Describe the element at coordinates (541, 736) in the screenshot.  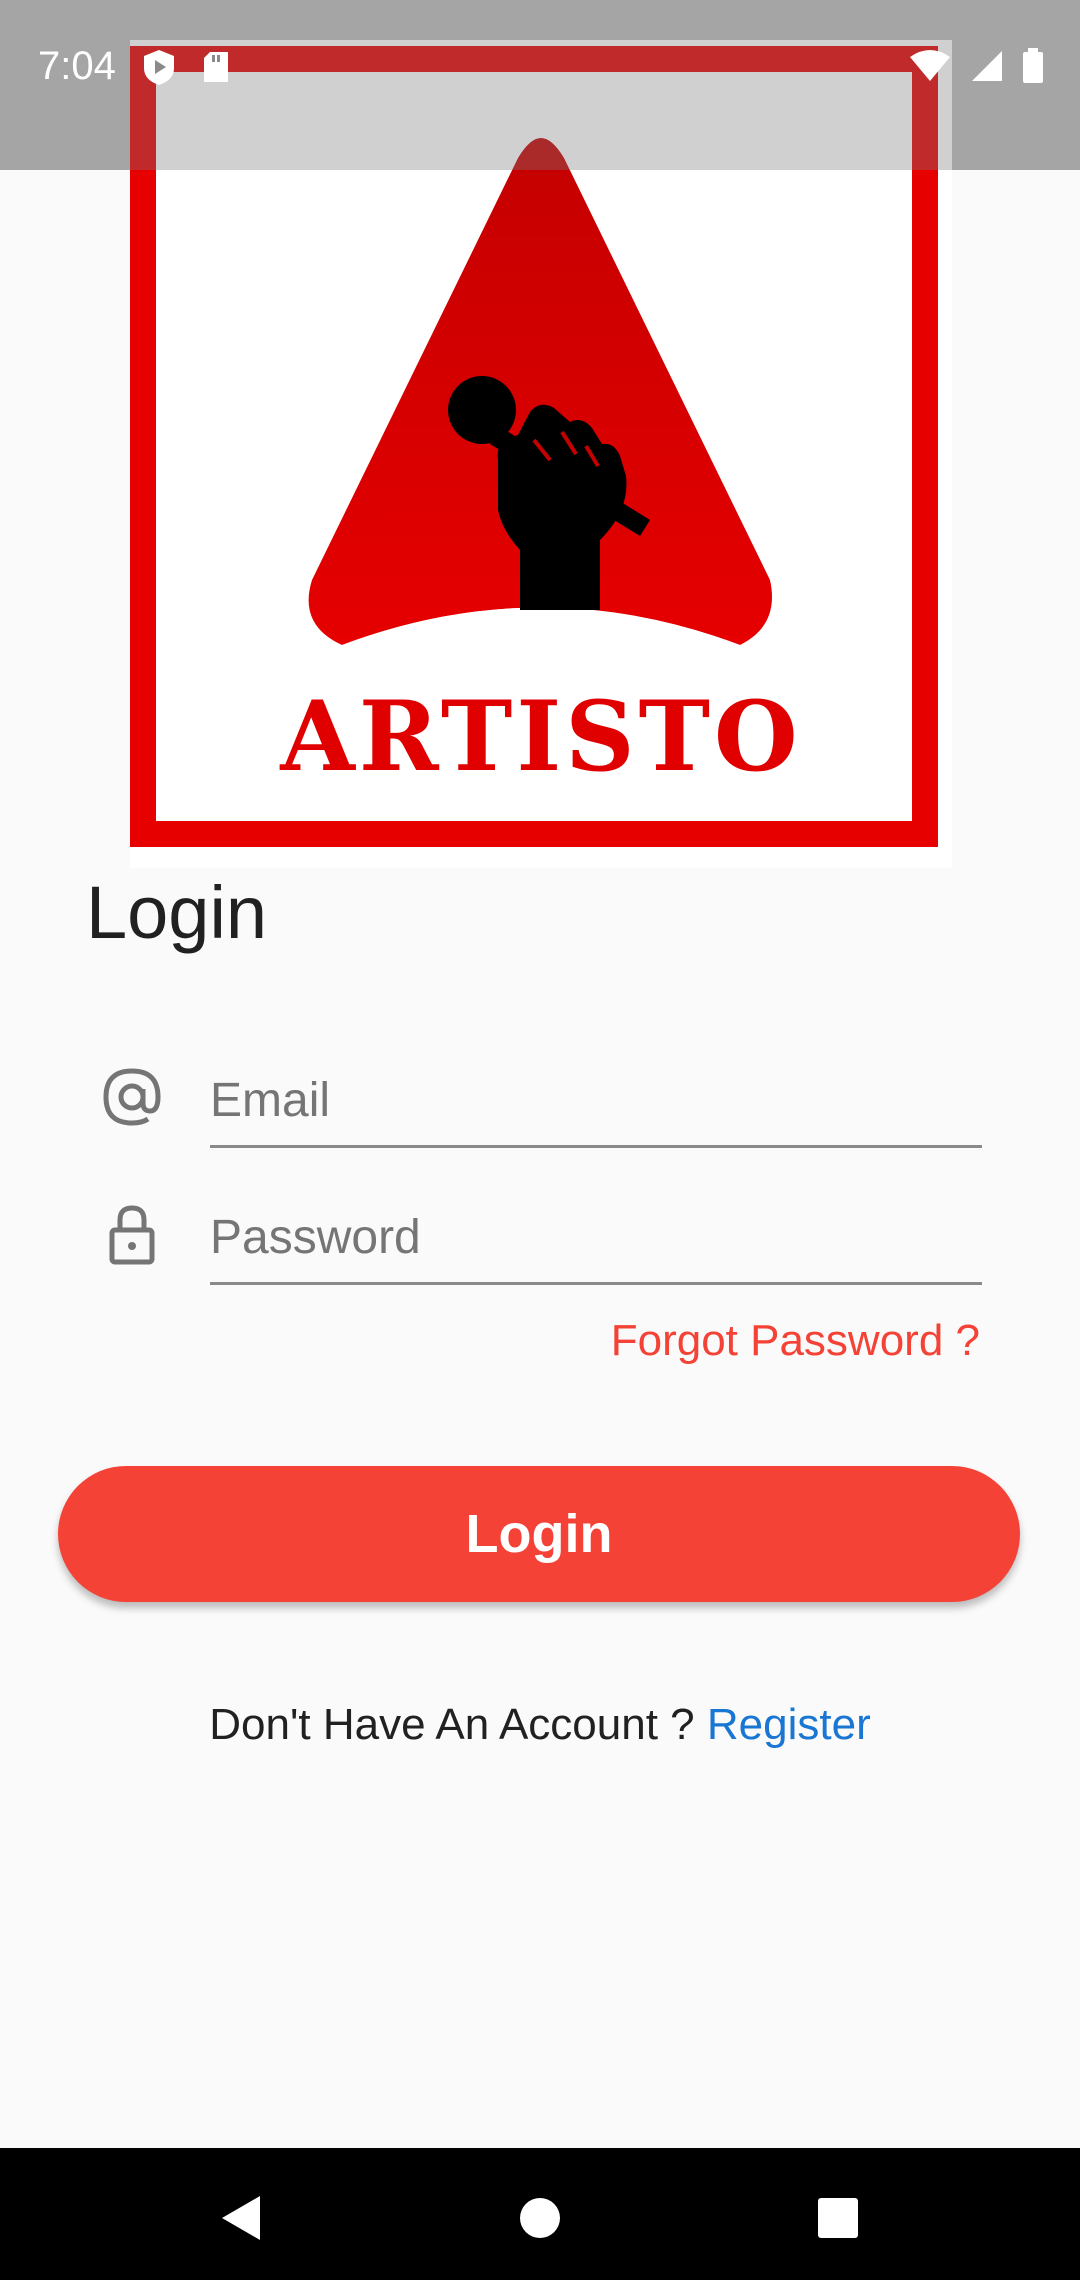
I see `logo-brand-text: ARTISTO` at that location.